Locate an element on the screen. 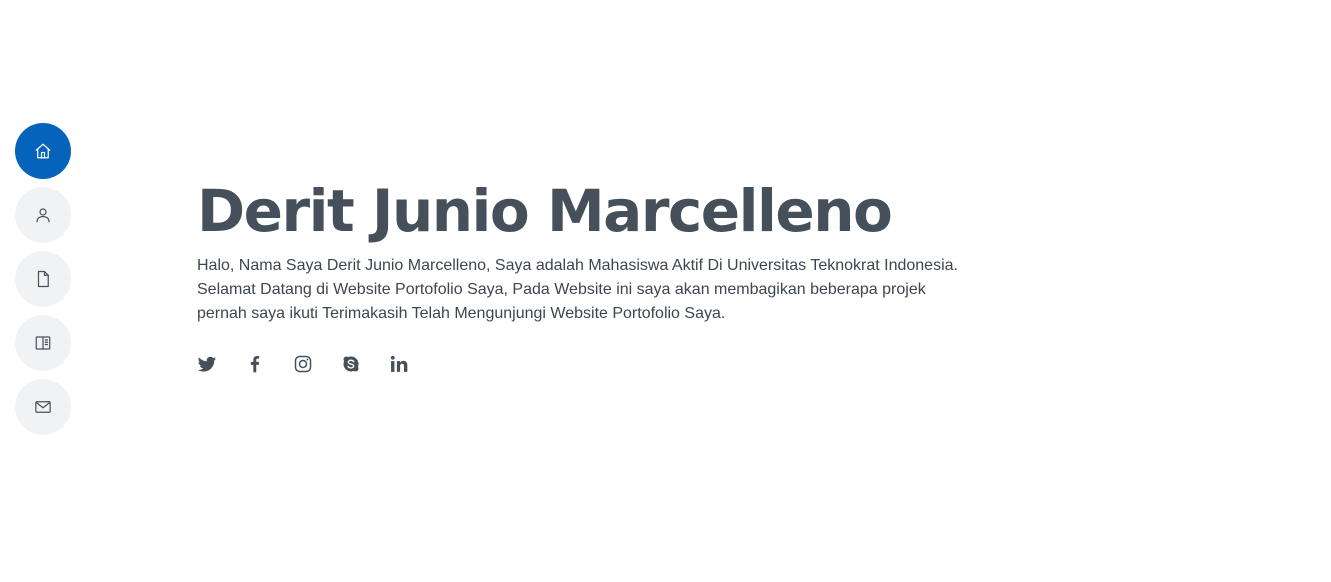 This screenshot has height=582, width=1331. book-icon is located at coordinates (43, 343).